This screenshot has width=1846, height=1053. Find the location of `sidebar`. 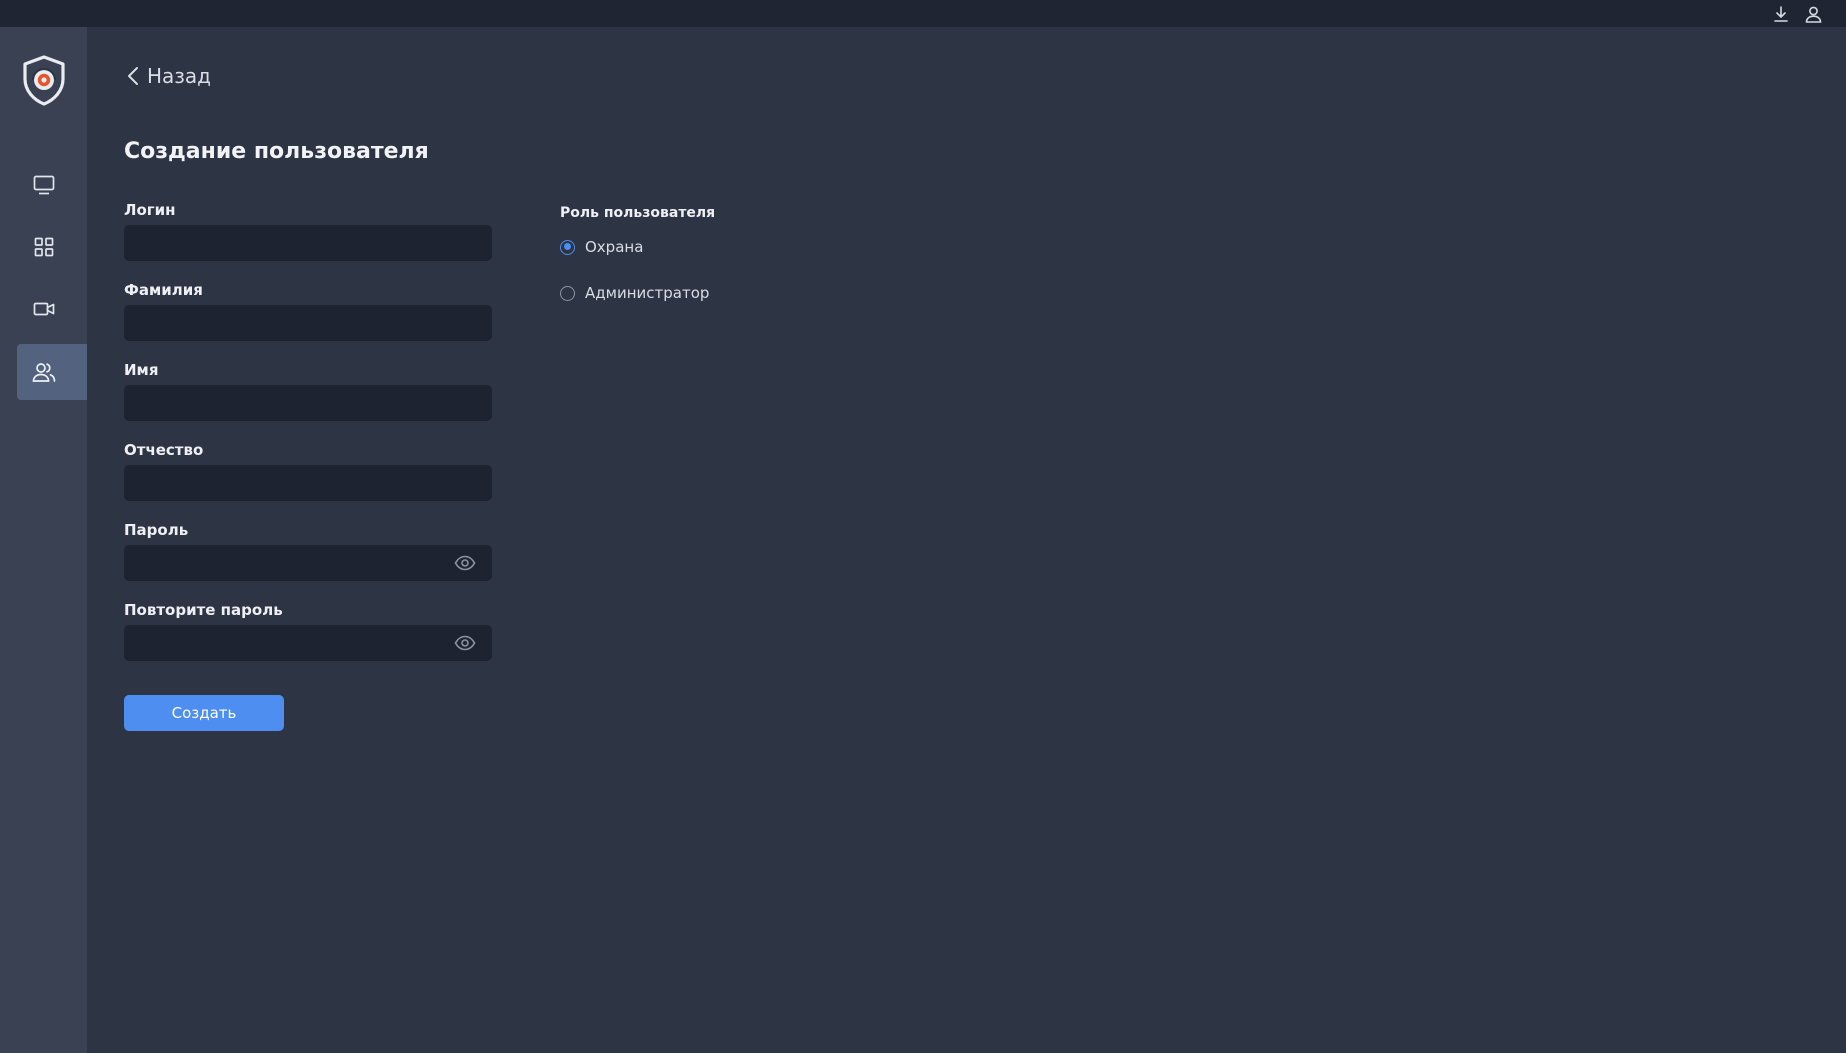

sidebar is located at coordinates (43, 540).